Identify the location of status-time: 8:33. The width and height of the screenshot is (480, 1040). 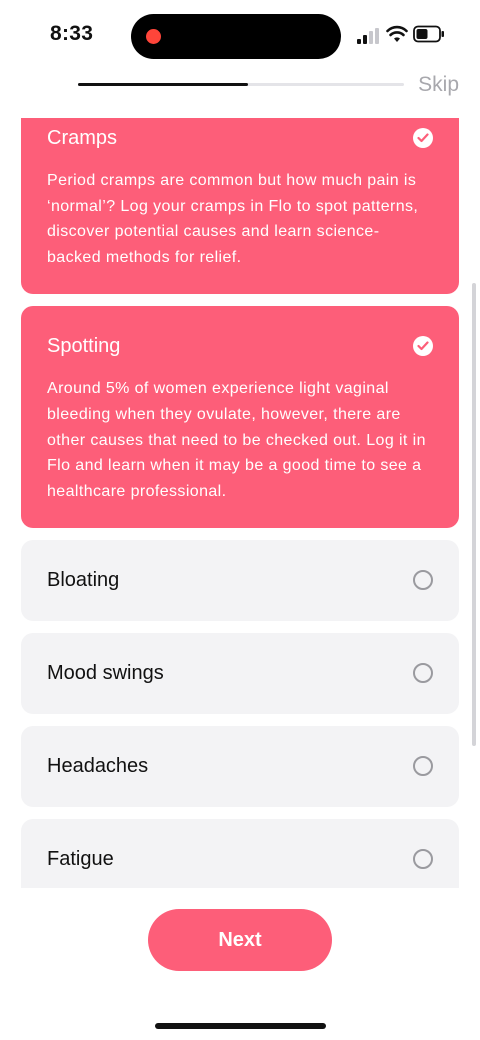
(72, 33).